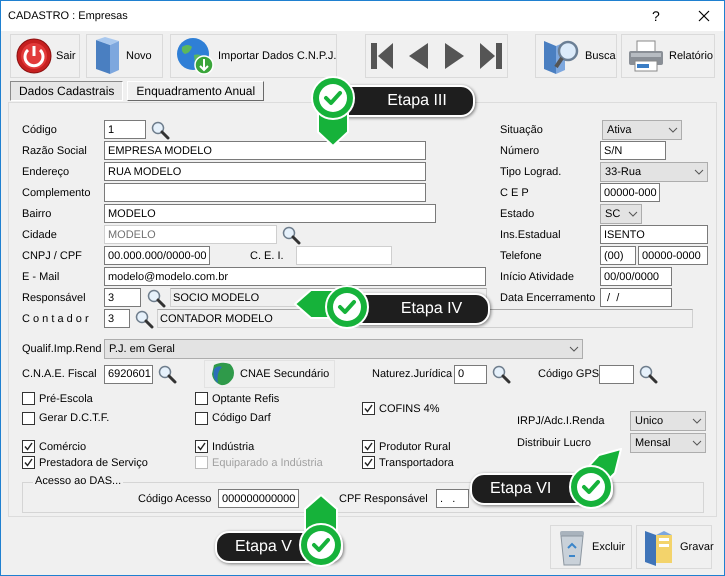 Image resolution: width=725 pixels, height=576 pixels. What do you see at coordinates (265, 171) in the screenshot?
I see `input-field: RUA MODELO` at bounding box center [265, 171].